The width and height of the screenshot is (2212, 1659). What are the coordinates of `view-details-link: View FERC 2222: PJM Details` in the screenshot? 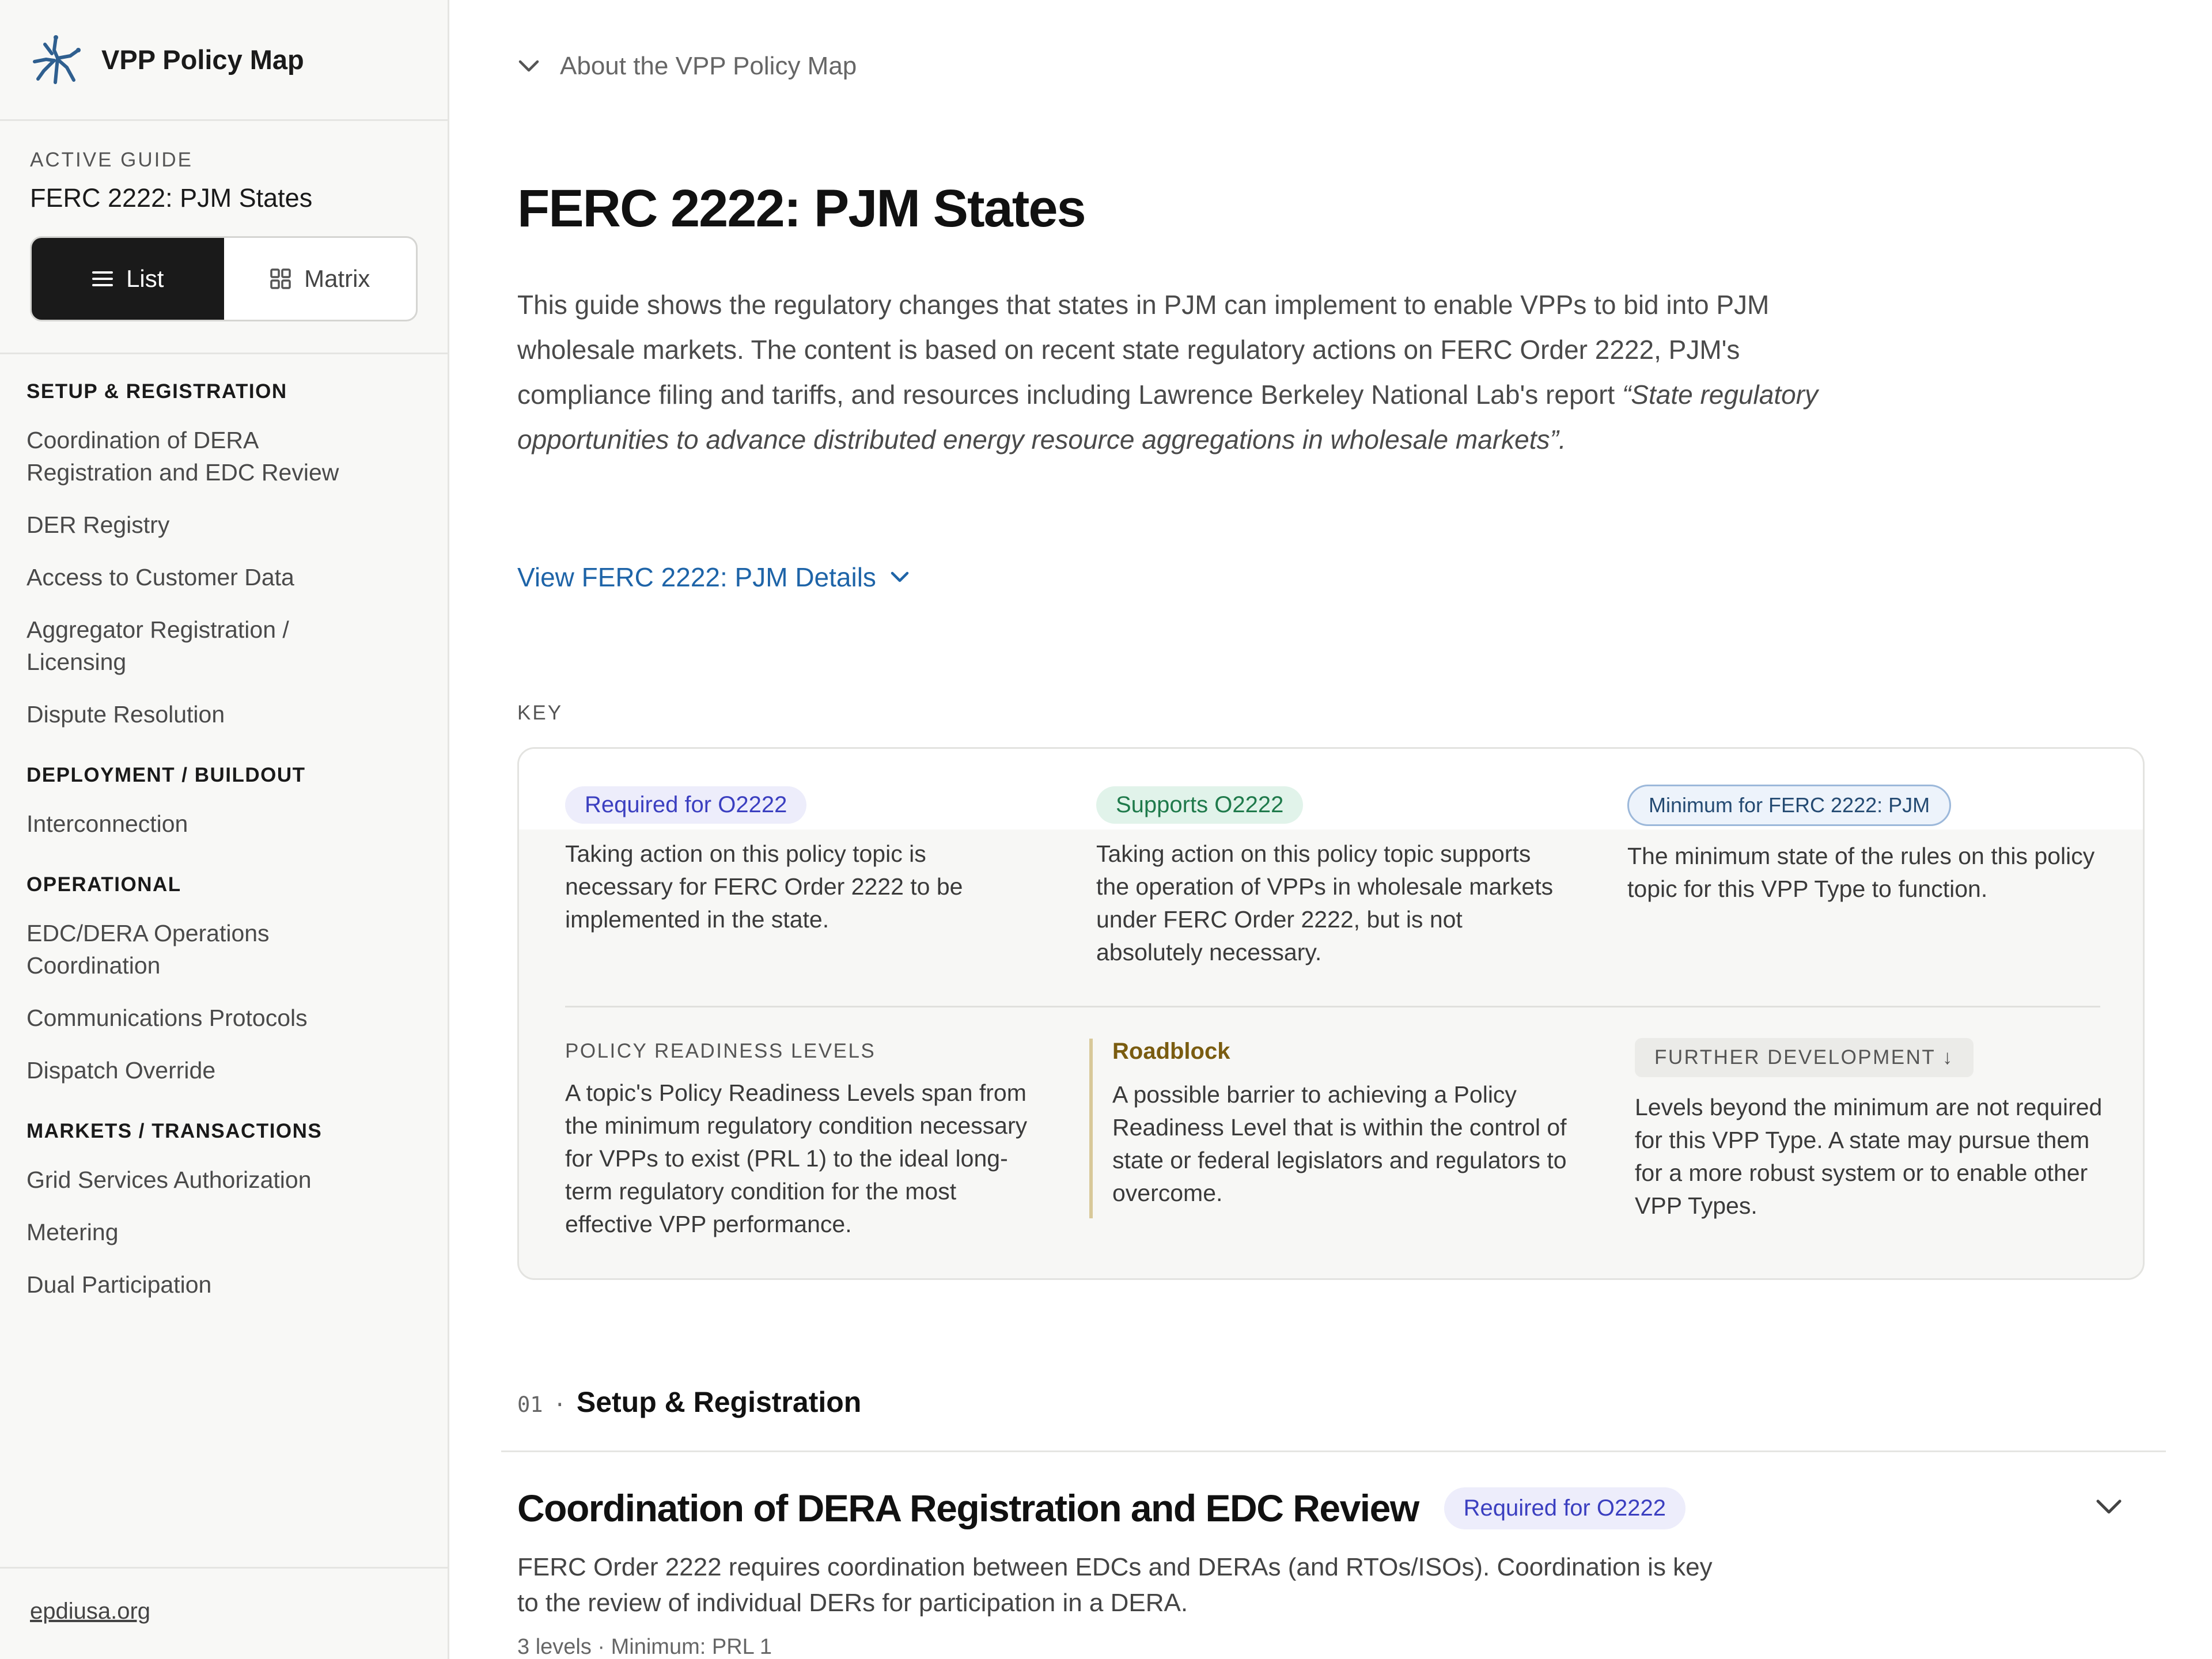 It's located at (713, 577).